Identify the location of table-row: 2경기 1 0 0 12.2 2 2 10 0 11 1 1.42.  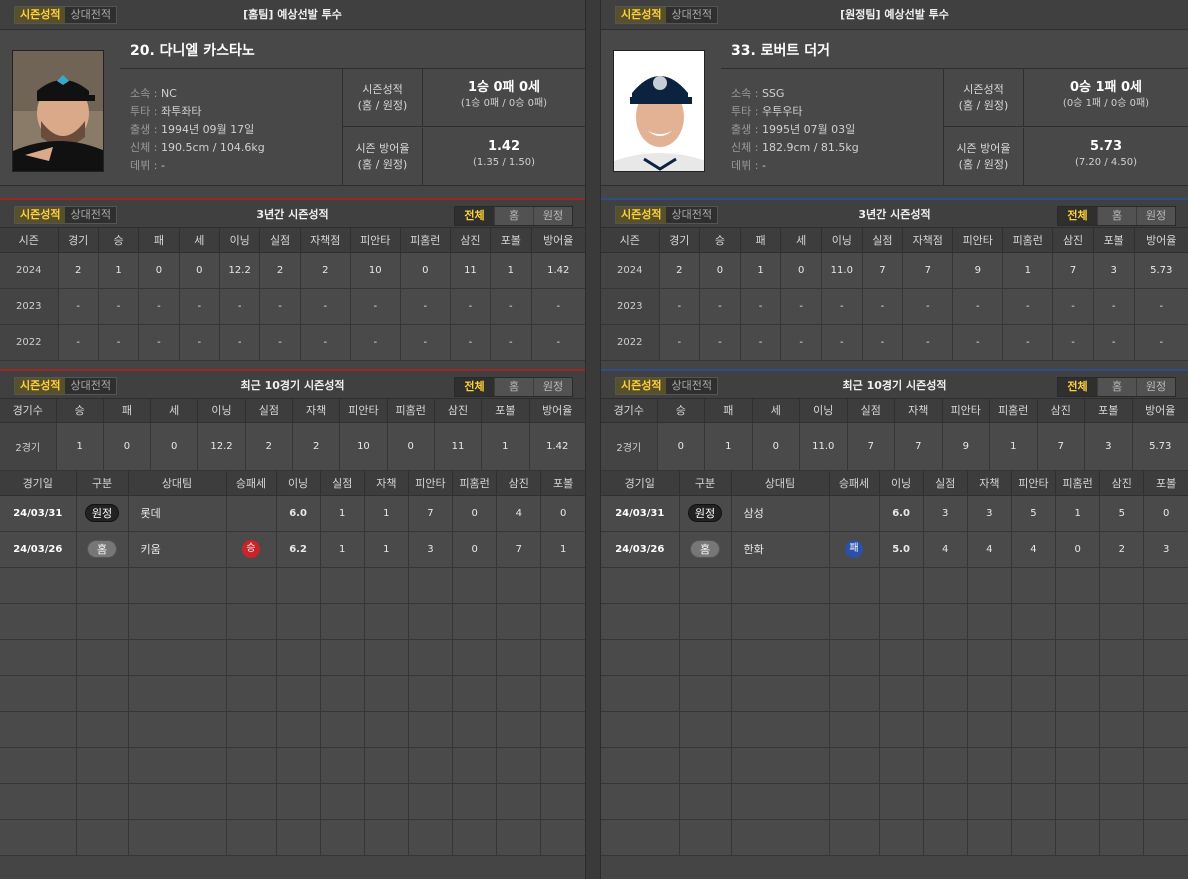
(292, 446).